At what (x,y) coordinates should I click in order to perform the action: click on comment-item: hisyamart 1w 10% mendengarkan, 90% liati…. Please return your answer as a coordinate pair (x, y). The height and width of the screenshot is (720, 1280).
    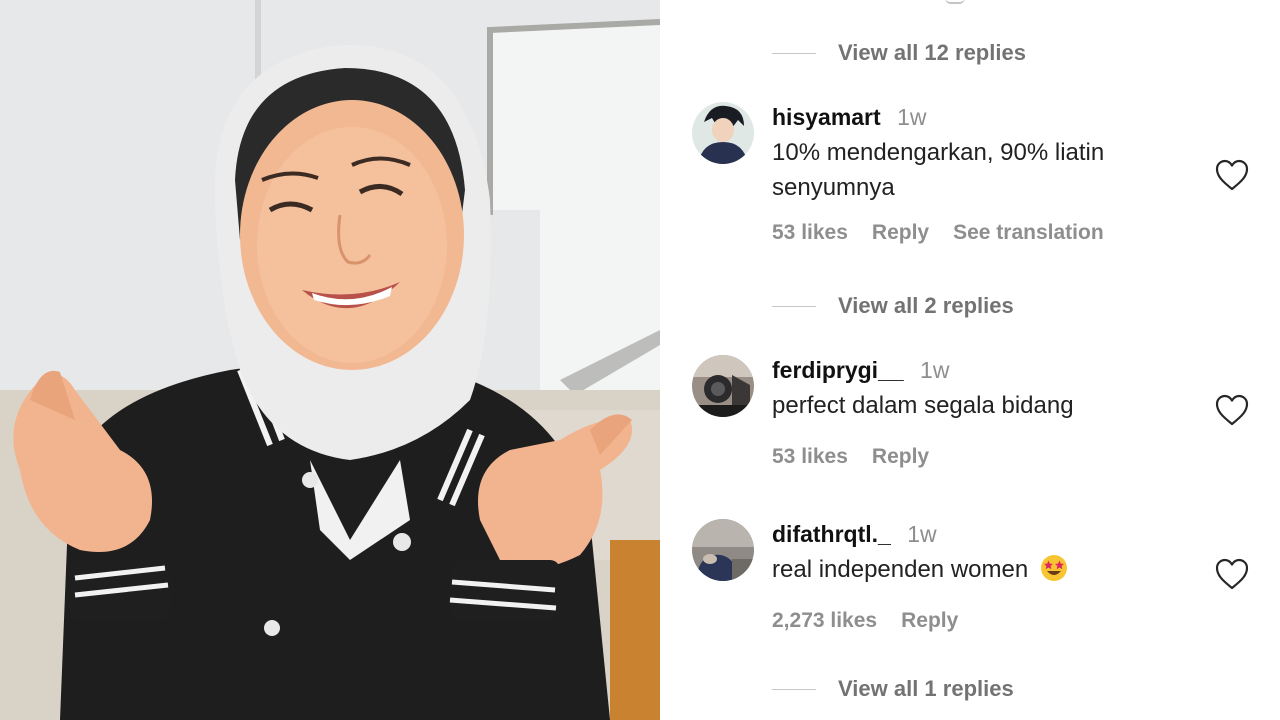
    Looking at the image, I should click on (977, 182).